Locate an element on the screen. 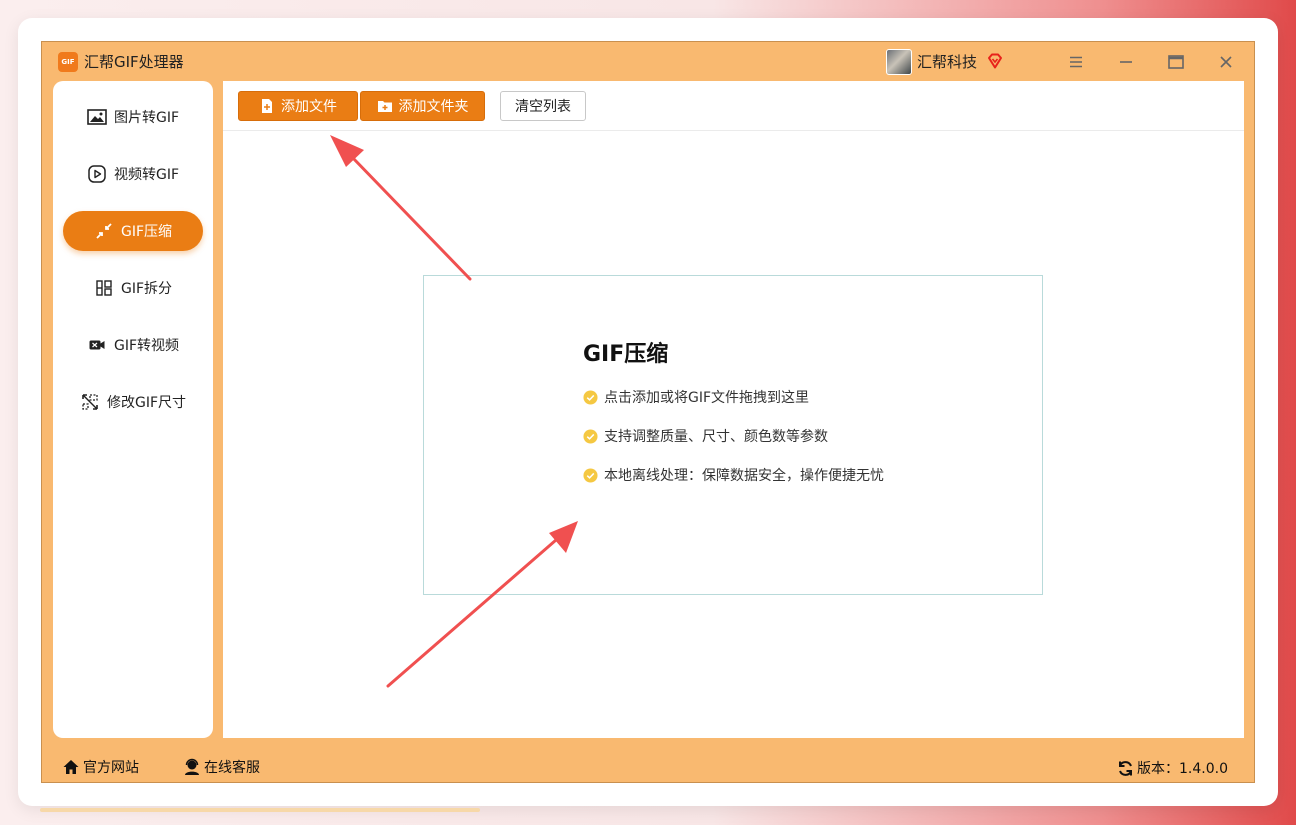  tip-text: 本地离线处理：保障数据安全，操作便捷无忧 is located at coordinates (744, 476).